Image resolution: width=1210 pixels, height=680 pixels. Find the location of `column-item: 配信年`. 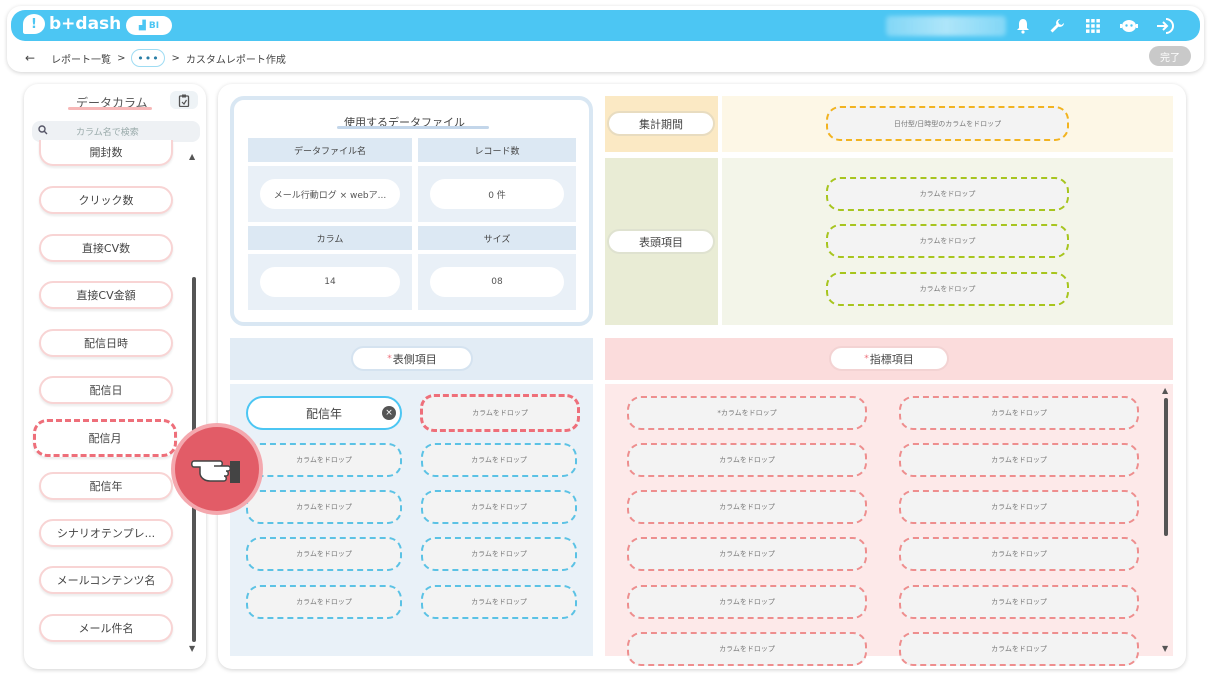

column-item: 配信年 is located at coordinates (106, 486).